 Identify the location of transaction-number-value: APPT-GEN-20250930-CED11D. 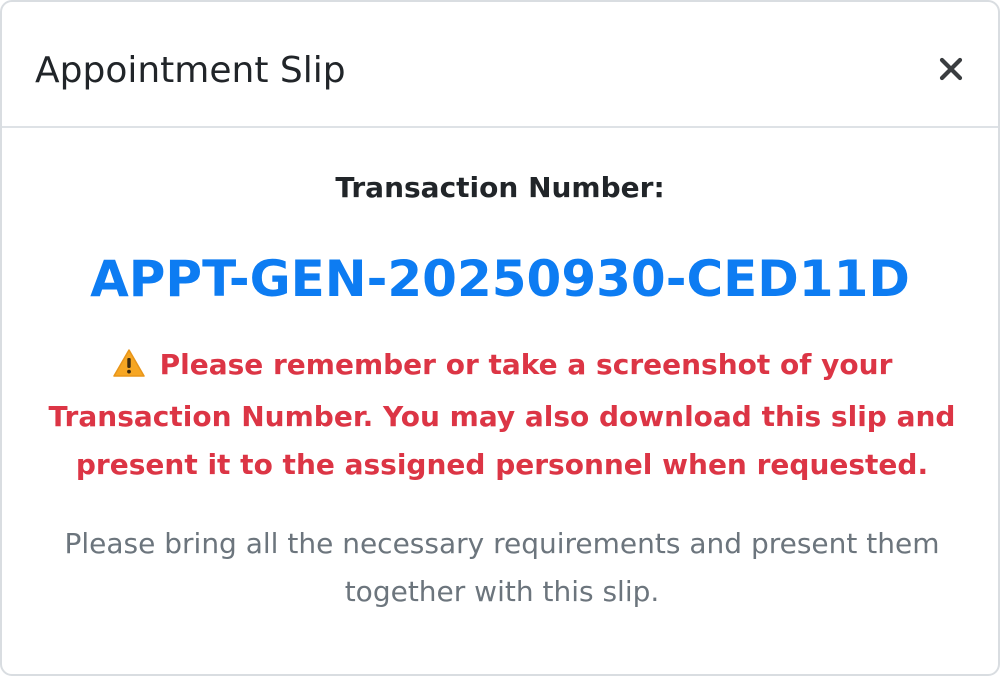
(500, 279).